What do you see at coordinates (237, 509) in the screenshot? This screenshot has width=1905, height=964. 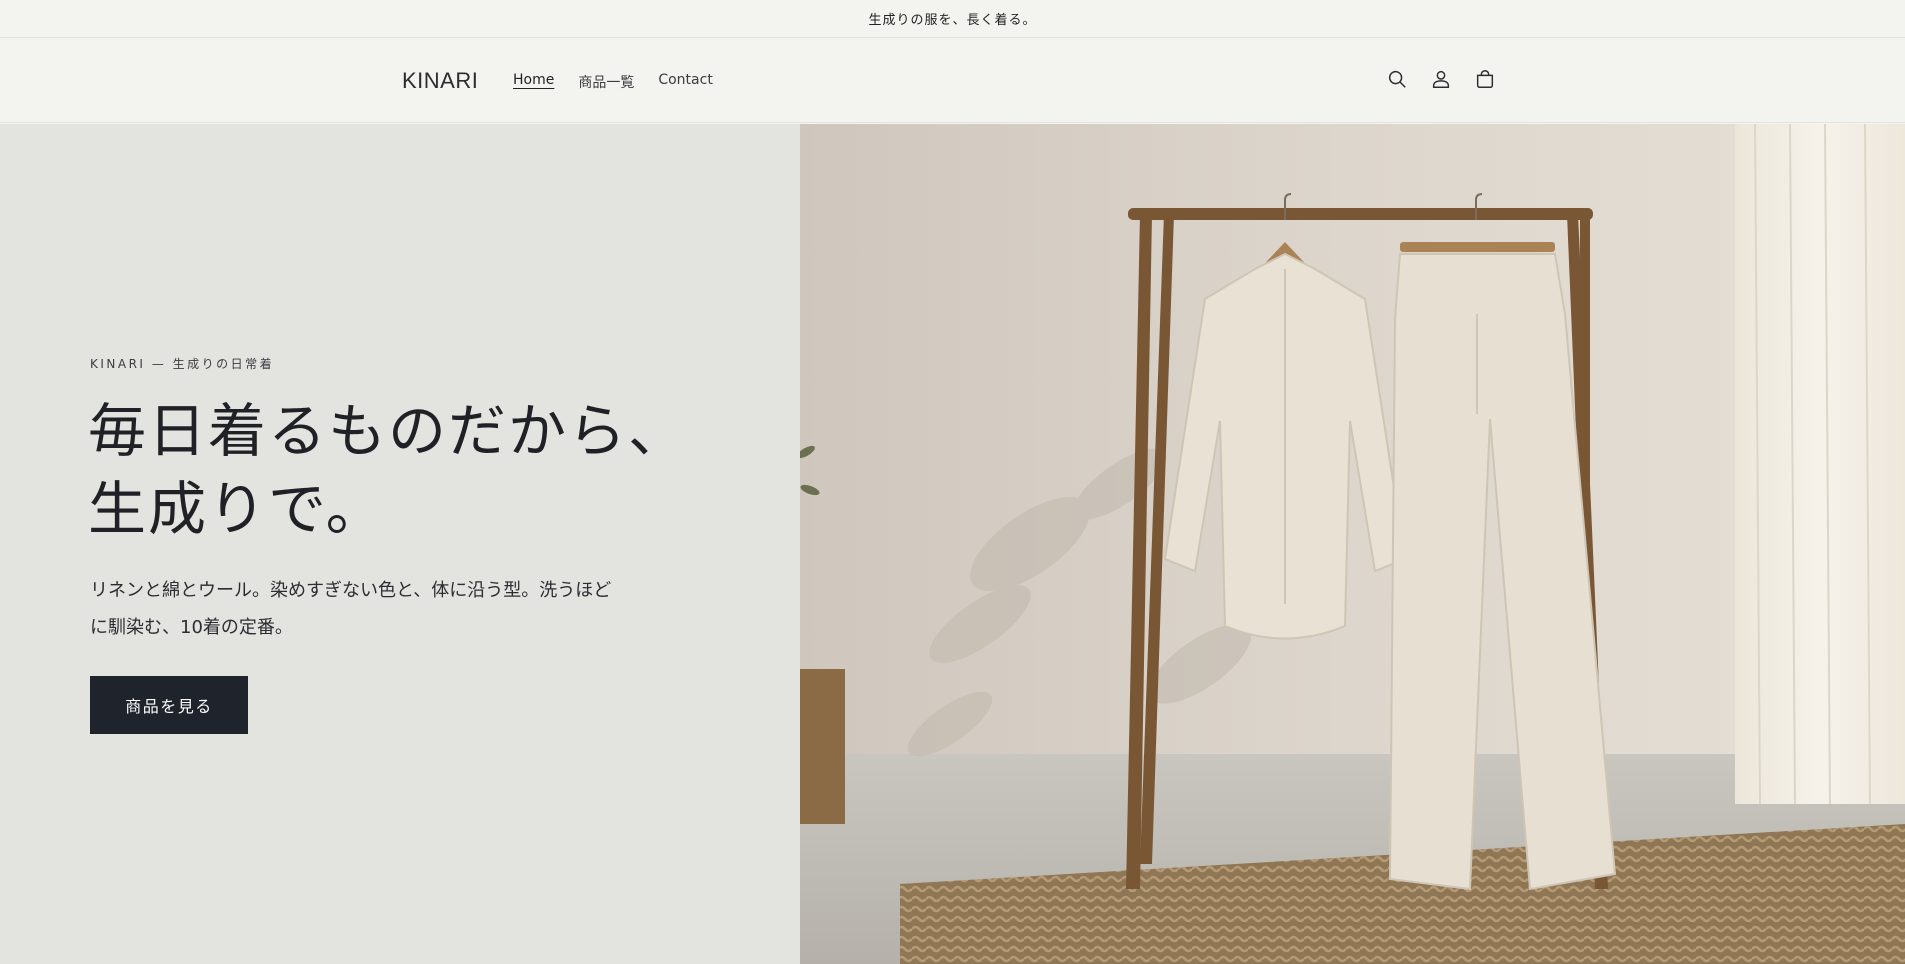 I see `hero-title-line2: 生成りで。` at bounding box center [237, 509].